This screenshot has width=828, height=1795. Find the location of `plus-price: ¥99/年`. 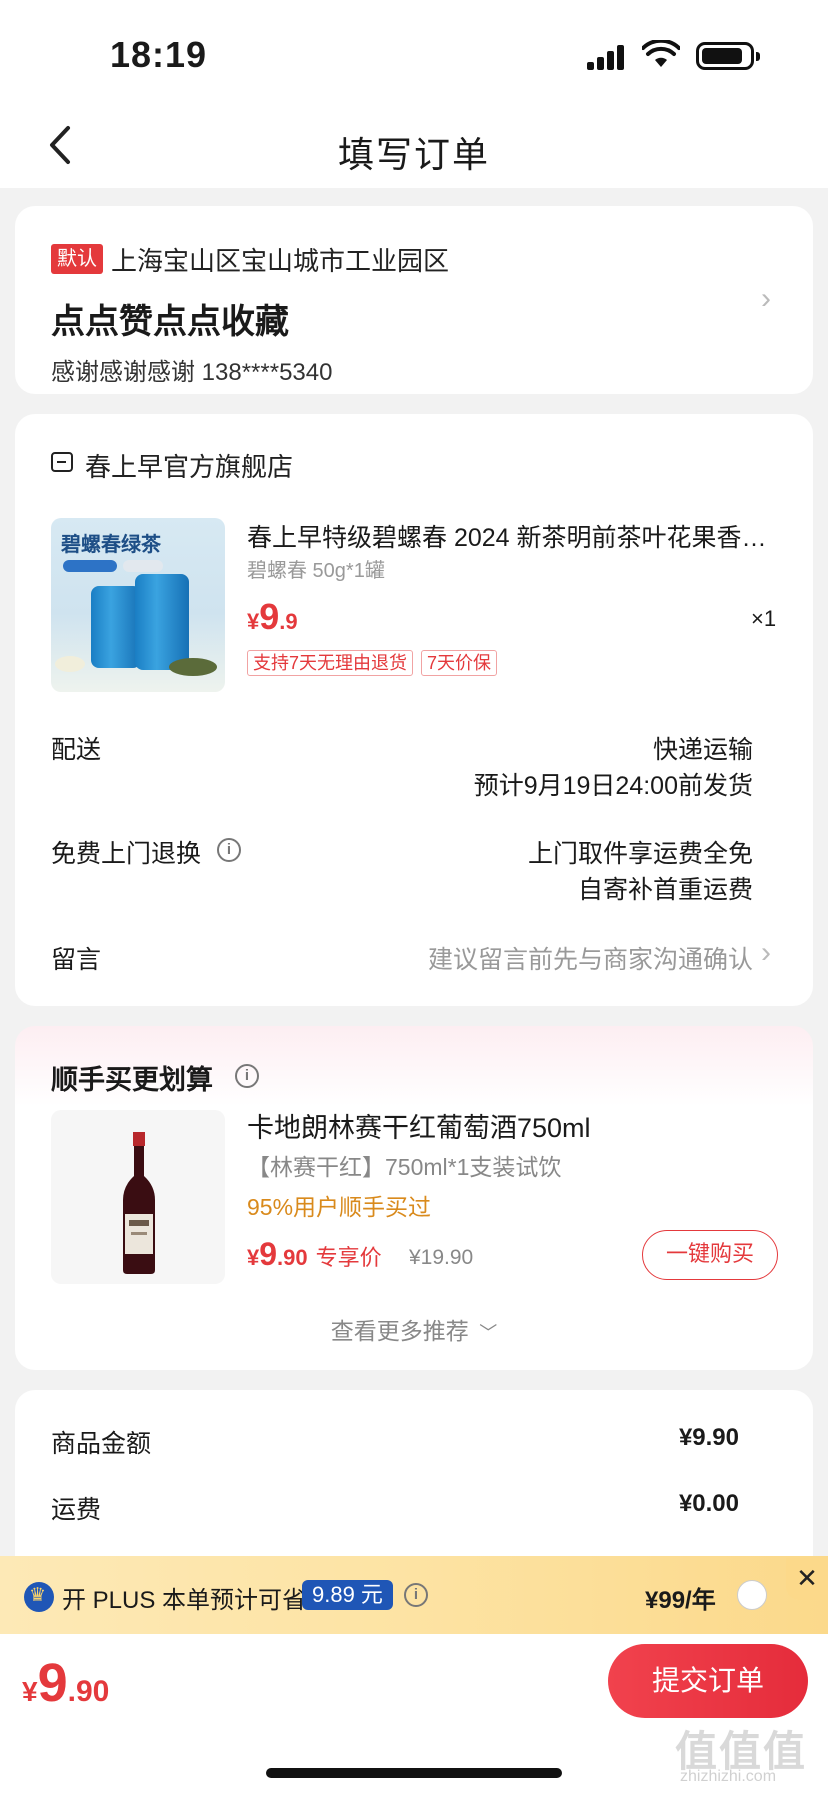

plus-price: ¥99/年 is located at coordinates (680, 1600).